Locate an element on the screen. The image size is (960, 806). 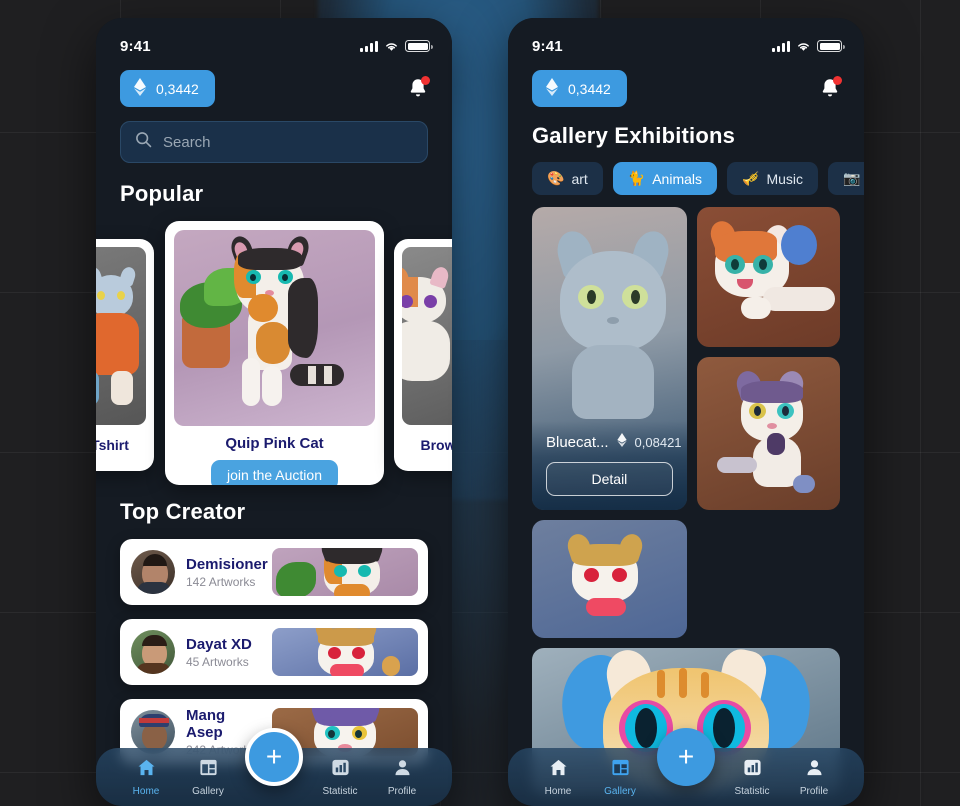
detail-button: Detail is located at coordinates (609, 479).